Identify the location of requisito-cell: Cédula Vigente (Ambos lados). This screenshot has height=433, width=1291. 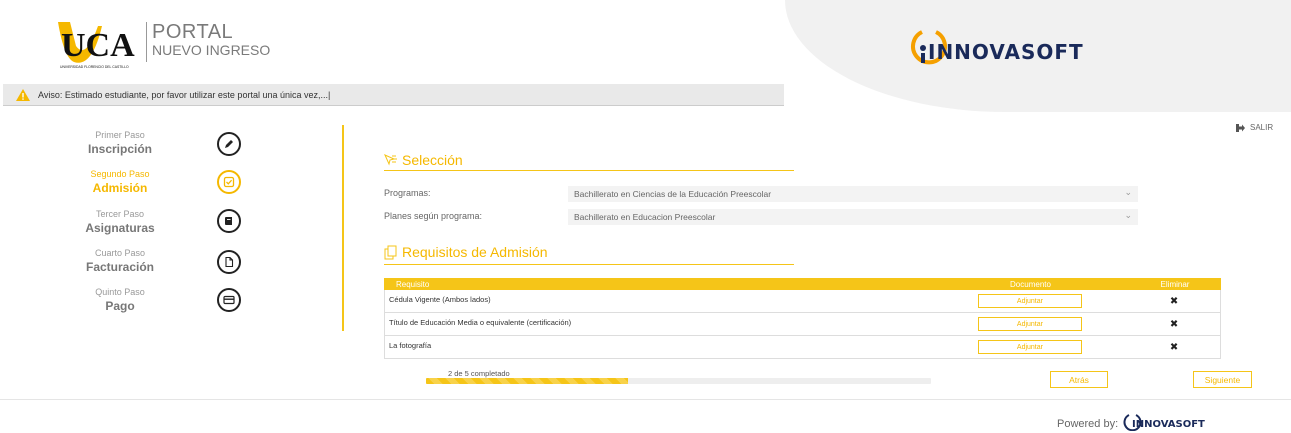
(440, 299).